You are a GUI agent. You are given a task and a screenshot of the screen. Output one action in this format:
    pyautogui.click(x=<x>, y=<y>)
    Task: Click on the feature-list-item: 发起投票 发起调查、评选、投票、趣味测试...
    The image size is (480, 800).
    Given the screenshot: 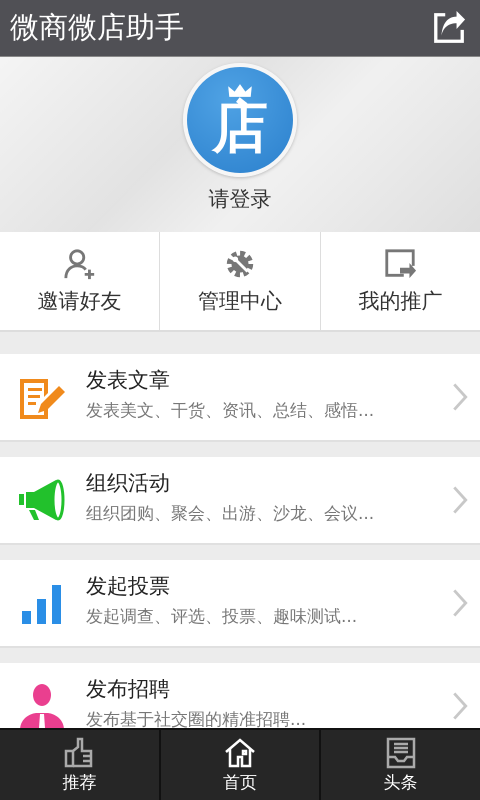 What is the action you would take?
    pyautogui.click(x=240, y=604)
    